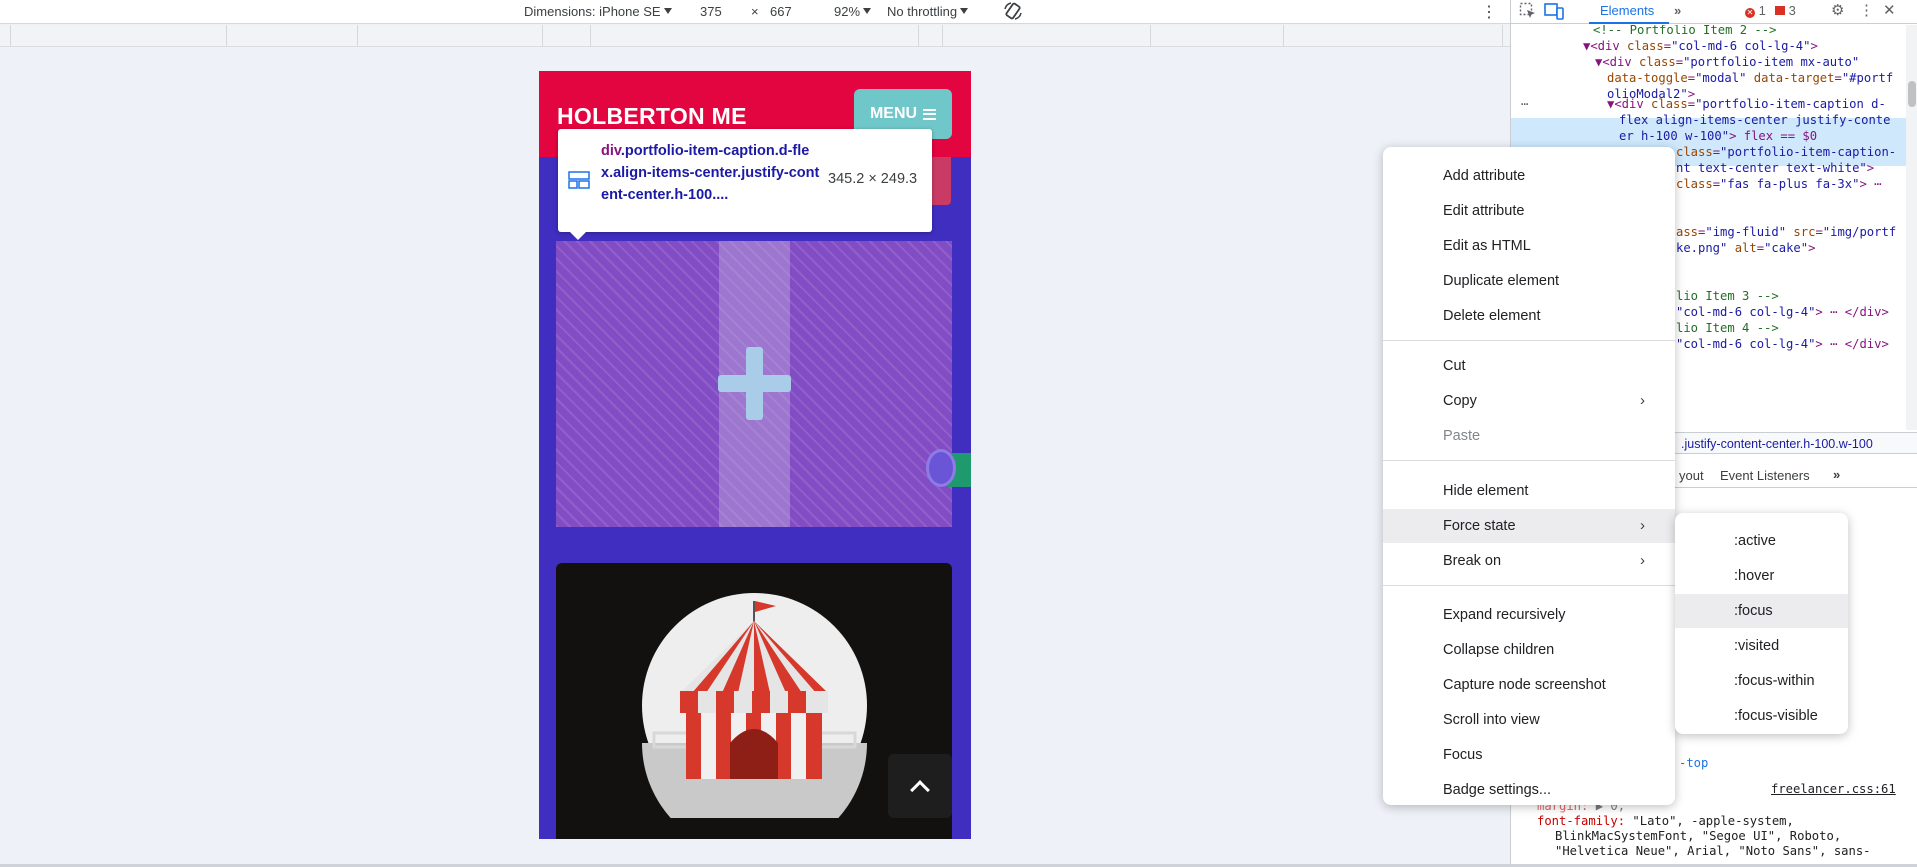 This screenshot has height=867, width=1917. I want to click on dom-line: class="portfolio-item-caption-, so click(1786, 152).